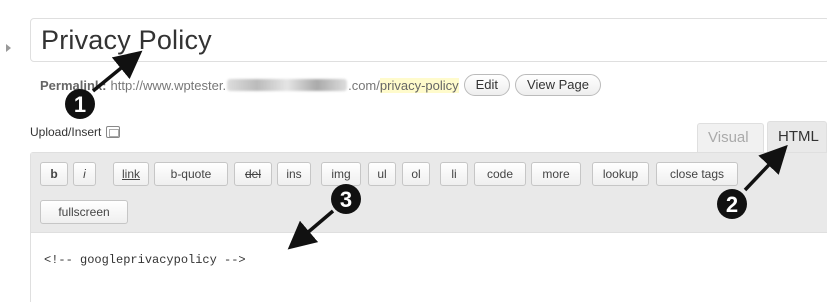 The width and height of the screenshot is (827, 302). What do you see at coordinates (620, 174) in the screenshot?
I see `lookup-button: lookup` at bounding box center [620, 174].